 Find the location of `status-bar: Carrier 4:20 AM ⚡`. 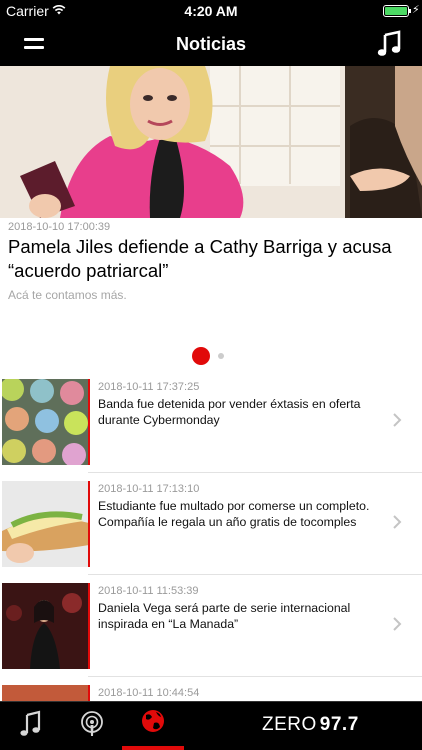

status-bar: Carrier 4:20 AM ⚡ is located at coordinates (211, 11).